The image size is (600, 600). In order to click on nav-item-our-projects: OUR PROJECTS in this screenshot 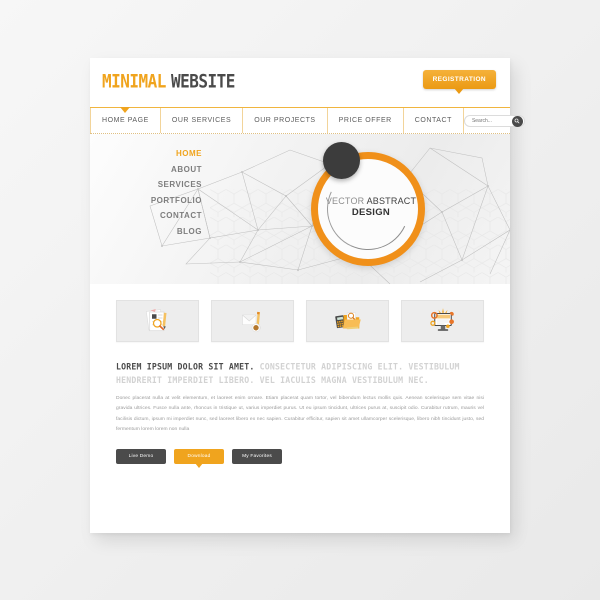, I will do `click(285, 120)`.